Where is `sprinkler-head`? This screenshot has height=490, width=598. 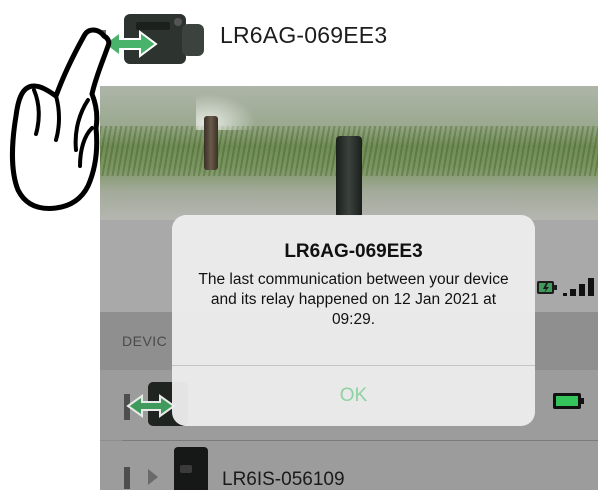
sprinkler-head is located at coordinates (211, 143).